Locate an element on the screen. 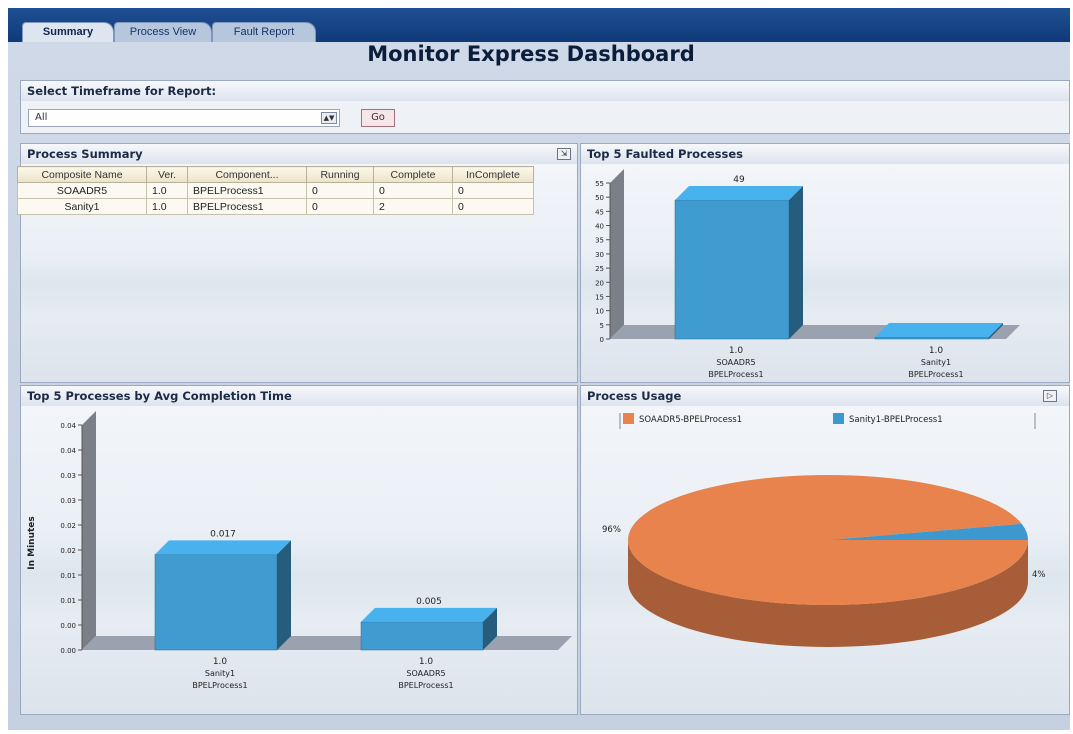 The width and height of the screenshot is (1073, 734). page-title: Monitor Express Dashboard is located at coordinates (531, 54).